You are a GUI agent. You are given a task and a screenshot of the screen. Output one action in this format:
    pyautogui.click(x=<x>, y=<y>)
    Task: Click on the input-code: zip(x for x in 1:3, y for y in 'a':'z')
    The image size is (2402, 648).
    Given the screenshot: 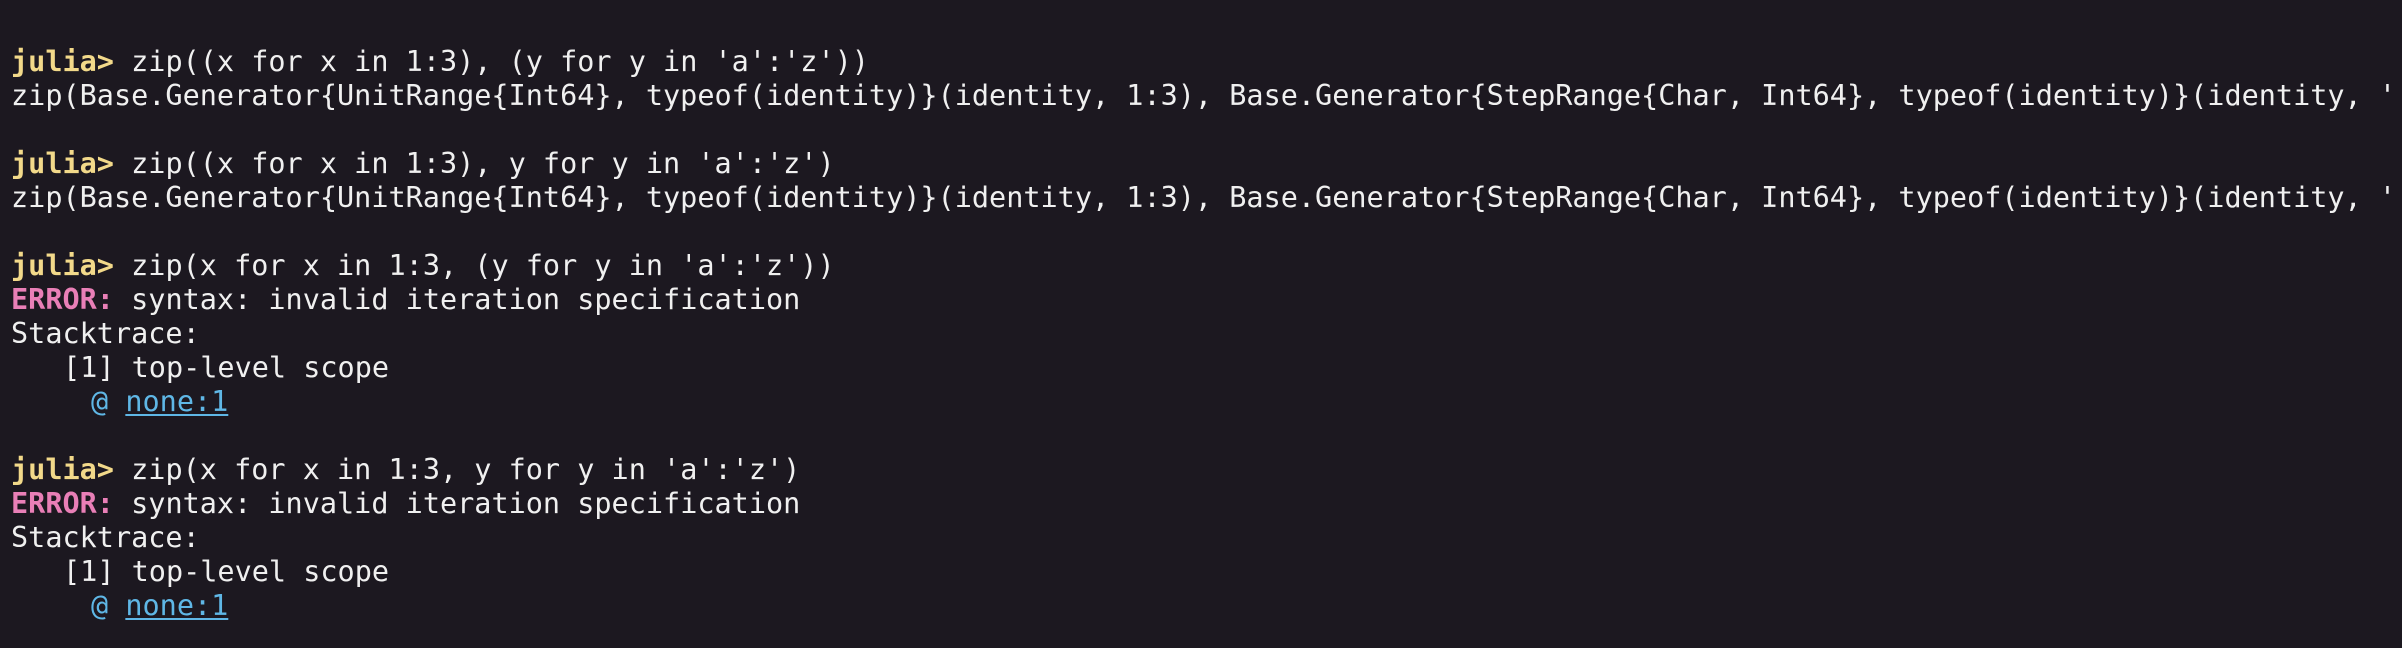 What is the action you would take?
    pyautogui.click(x=466, y=469)
    